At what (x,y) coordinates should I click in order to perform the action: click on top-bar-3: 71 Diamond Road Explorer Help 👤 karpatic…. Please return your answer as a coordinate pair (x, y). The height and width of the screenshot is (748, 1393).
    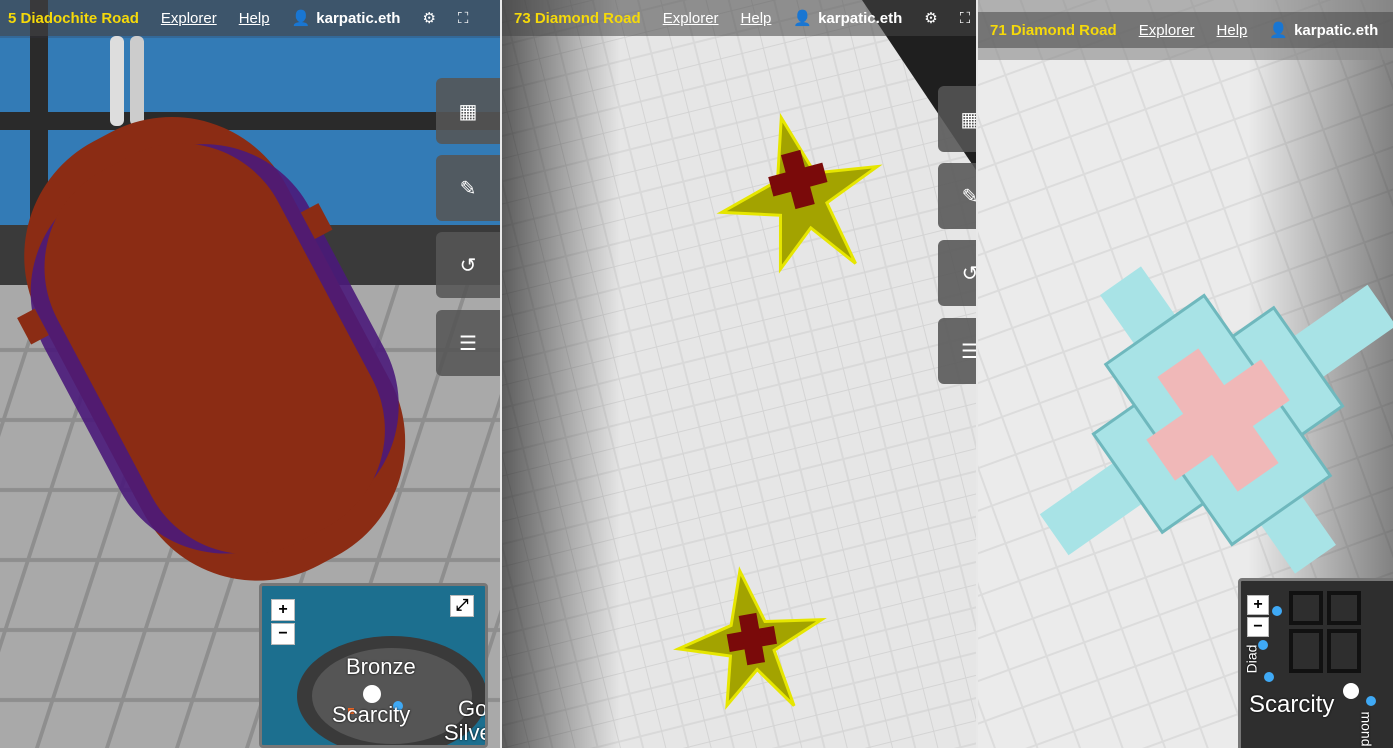
    Looking at the image, I should click on (1185, 30).